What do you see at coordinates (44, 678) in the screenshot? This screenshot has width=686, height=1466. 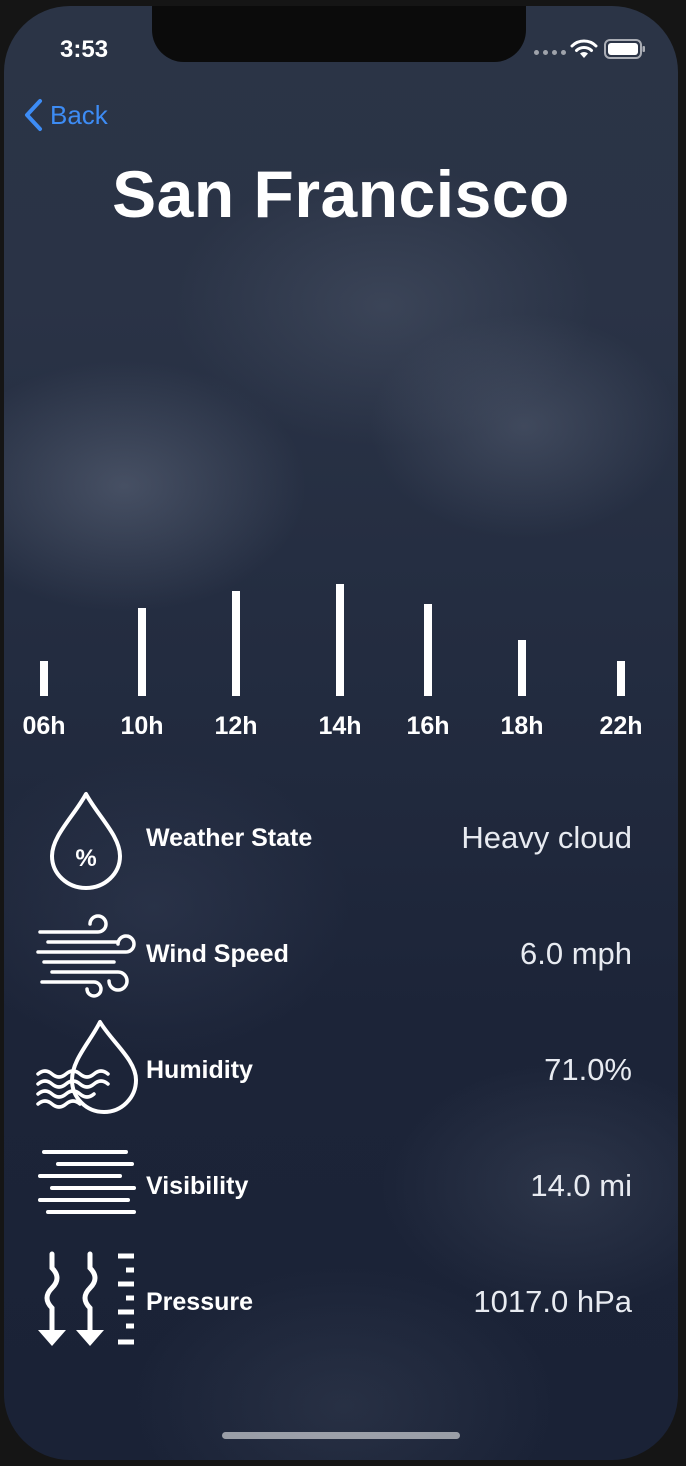 I see `bar-06h` at bounding box center [44, 678].